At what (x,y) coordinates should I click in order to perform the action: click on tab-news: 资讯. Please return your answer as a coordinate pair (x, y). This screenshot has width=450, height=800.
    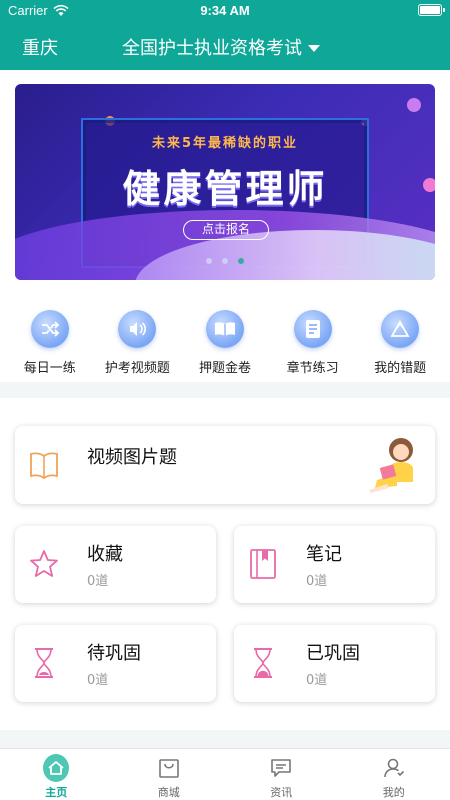
    Looking at the image, I should click on (281, 774).